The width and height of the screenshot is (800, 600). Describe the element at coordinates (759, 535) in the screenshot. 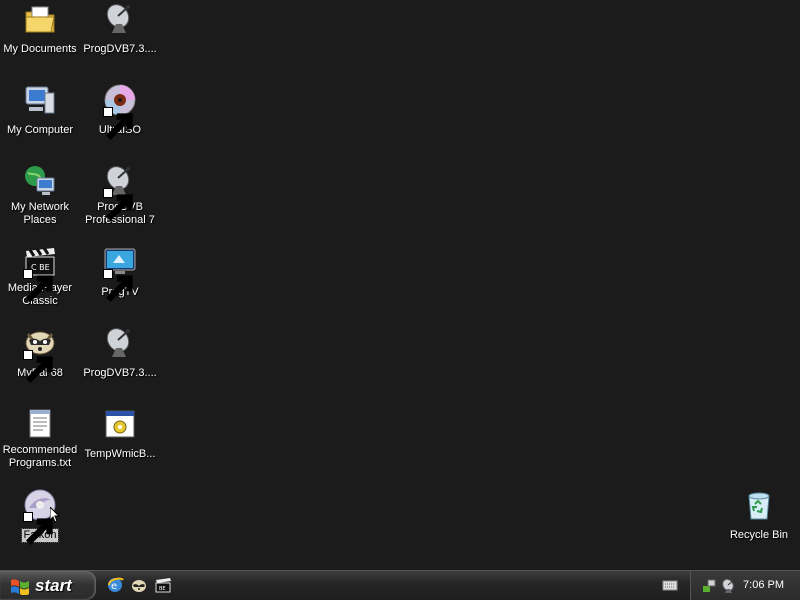

I see `desktop-icon-label: Recycle Bin` at that location.